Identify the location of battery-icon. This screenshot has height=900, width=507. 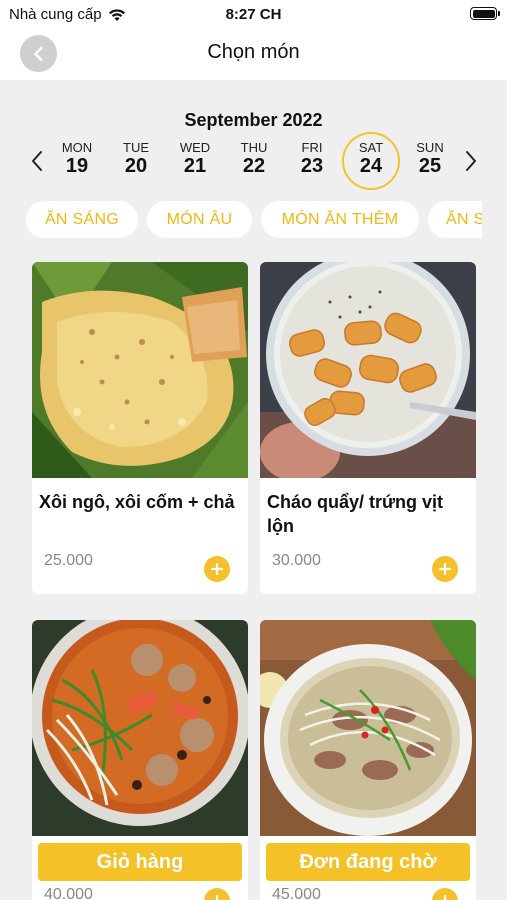
(485, 13).